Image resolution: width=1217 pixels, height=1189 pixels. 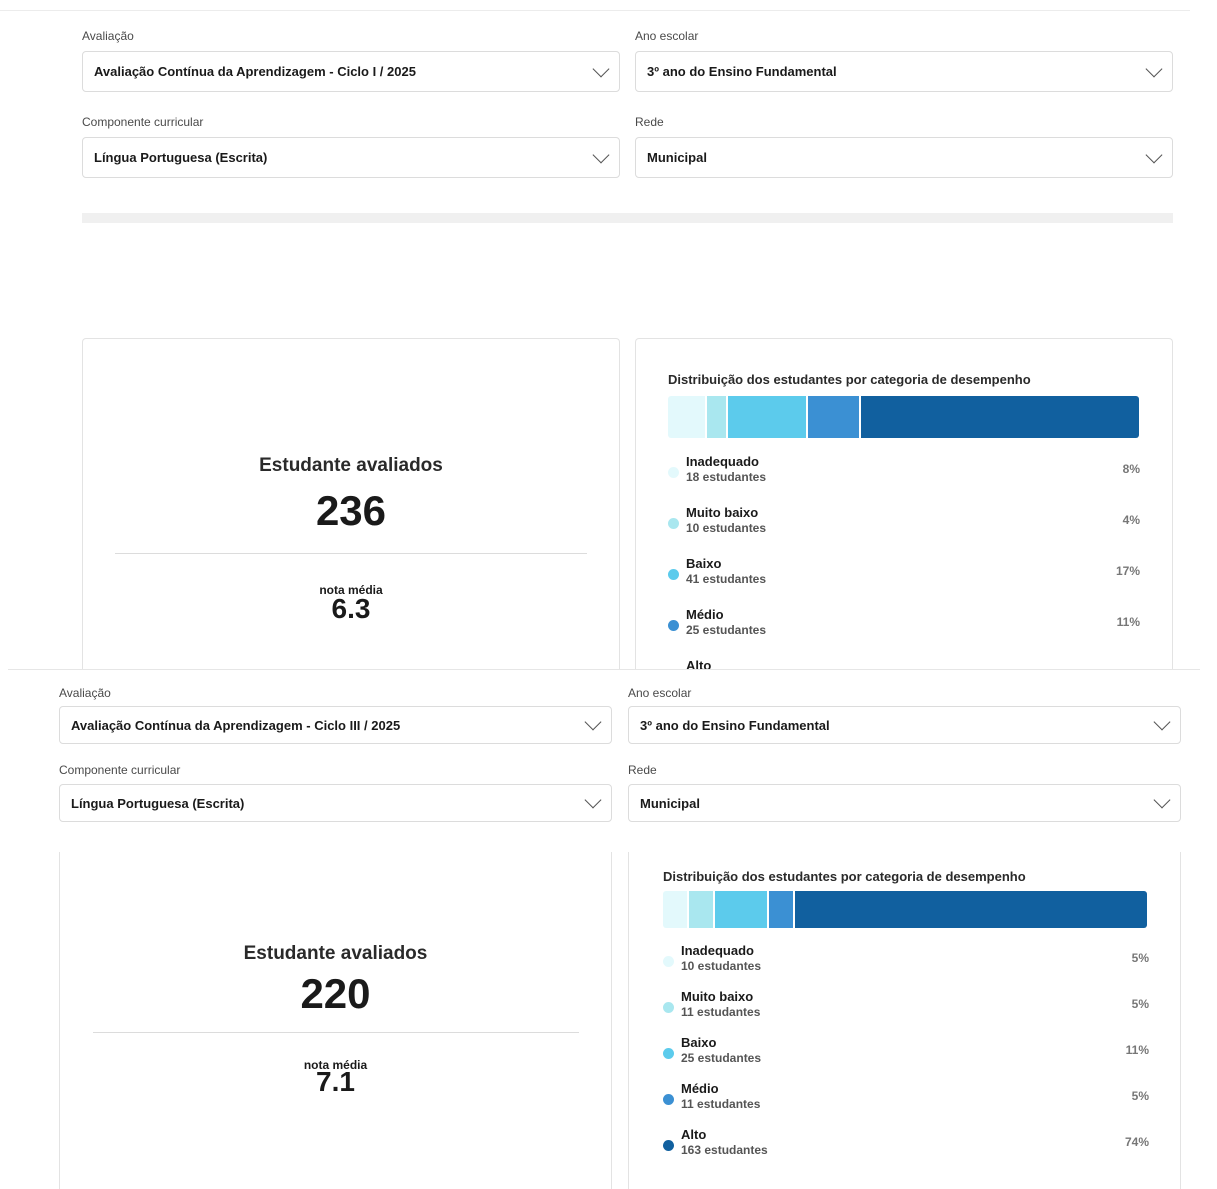 I want to click on students-count: 236, so click(x=351, y=510).